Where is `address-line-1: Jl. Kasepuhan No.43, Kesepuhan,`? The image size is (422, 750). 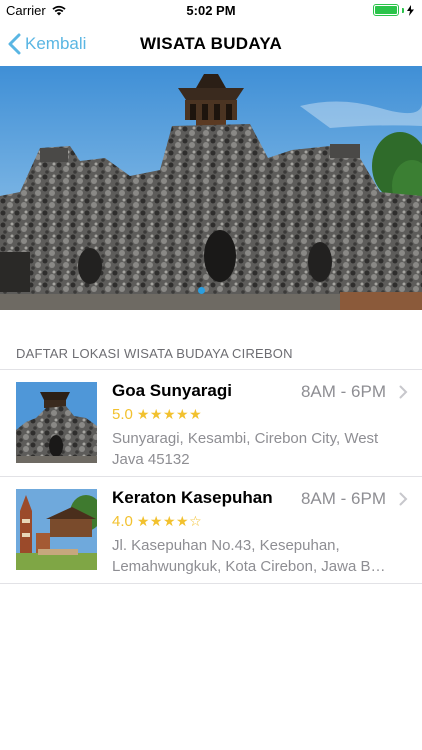 address-line-1: Jl. Kasepuhan No.43, Kesepuhan, is located at coordinates (226, 545).